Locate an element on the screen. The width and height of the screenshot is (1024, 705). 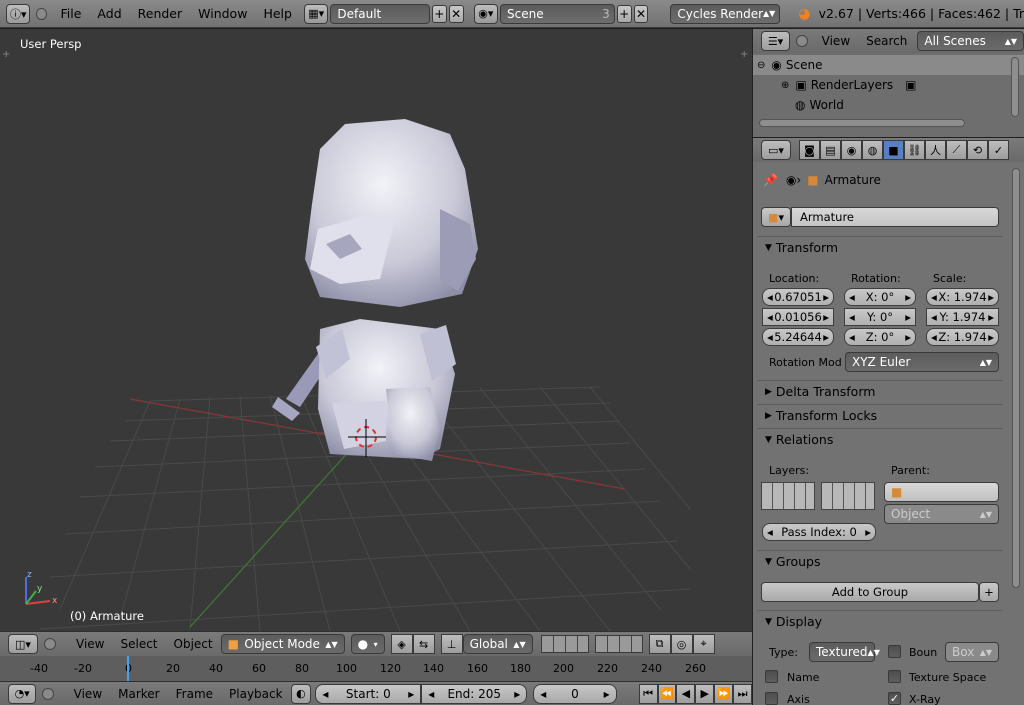
renderlayer-toggle-icon: ▣ is located at coordinates (910, 85).